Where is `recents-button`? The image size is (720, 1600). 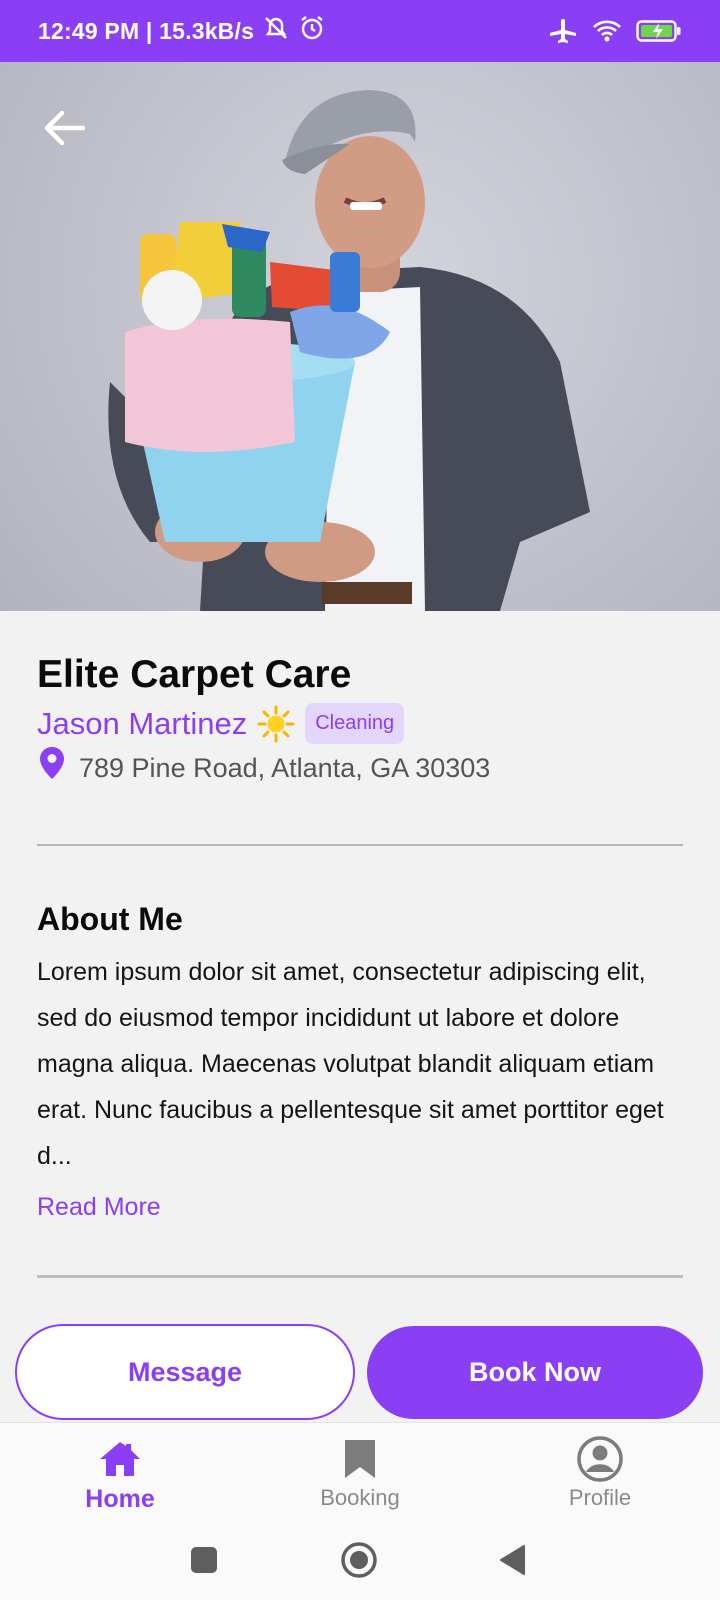
recents-button is located at coordinates (204, 1562).